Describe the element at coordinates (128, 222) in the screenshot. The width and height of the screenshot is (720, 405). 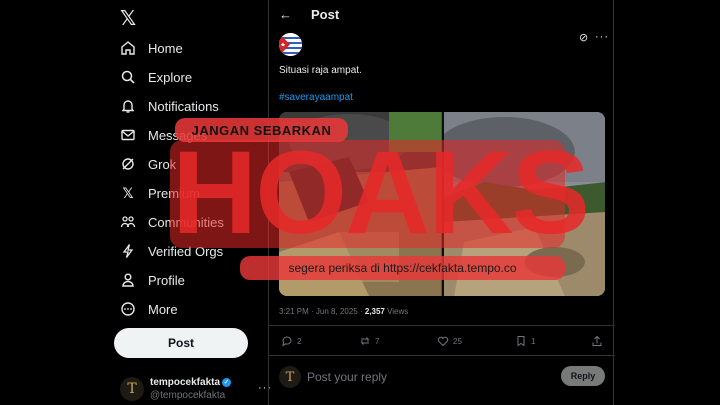
I see `communities-icon` at that location.